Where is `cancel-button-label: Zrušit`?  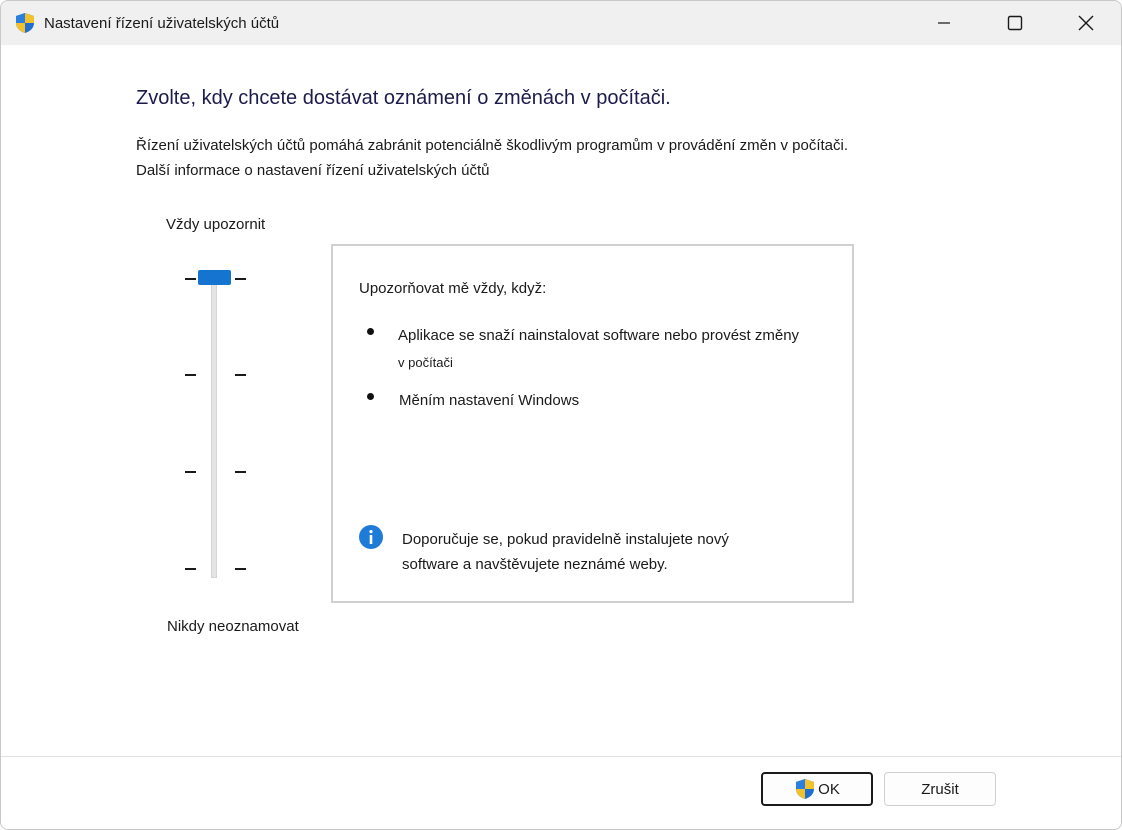
cancel-button-label: Zrušit is located at coordinates (940, 789).